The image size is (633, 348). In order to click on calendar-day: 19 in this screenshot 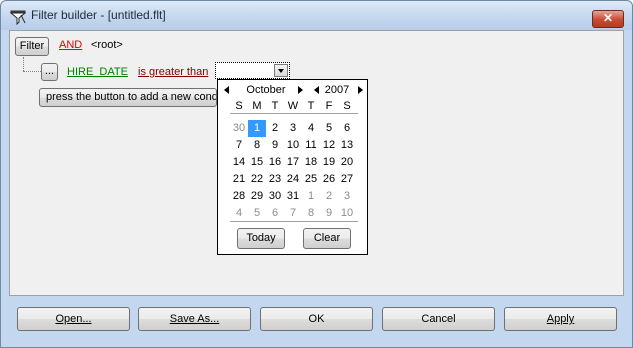, I will do `click(329, 162)`.